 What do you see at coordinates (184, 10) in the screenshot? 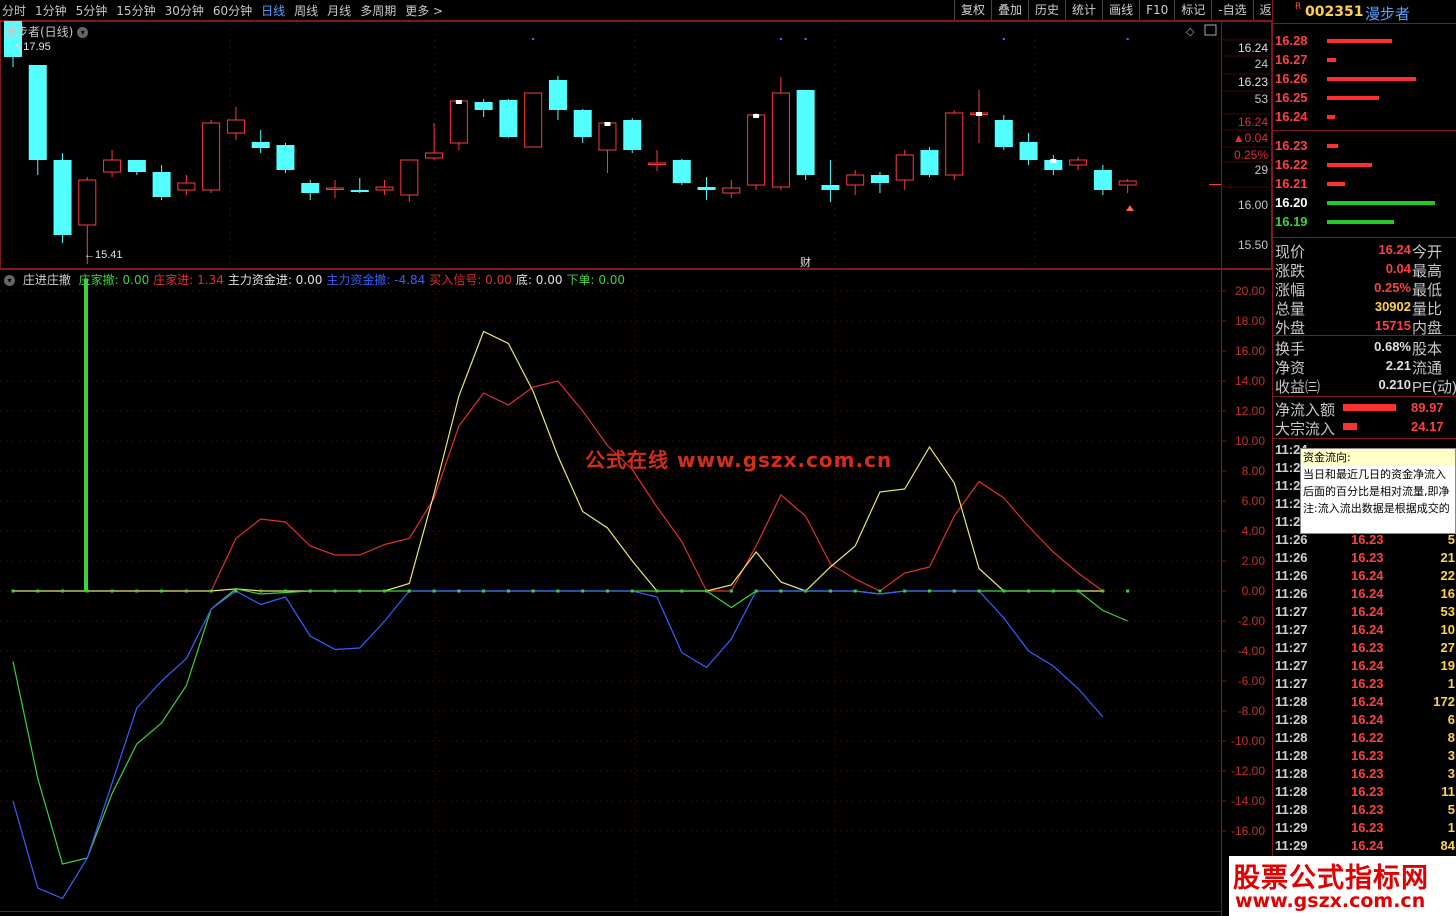
I see `period-tab: 30分钟` at bounding box center [184, 10].